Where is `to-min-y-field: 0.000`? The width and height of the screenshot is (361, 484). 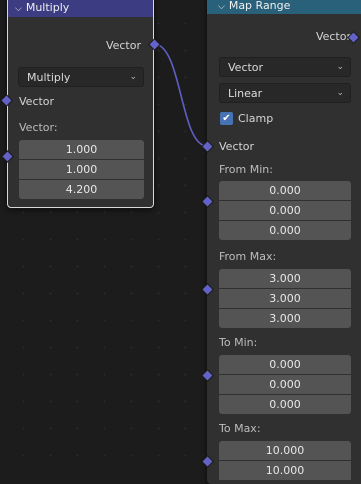 to-min-y-field: 0.000 is located at coordinates (285, 384).